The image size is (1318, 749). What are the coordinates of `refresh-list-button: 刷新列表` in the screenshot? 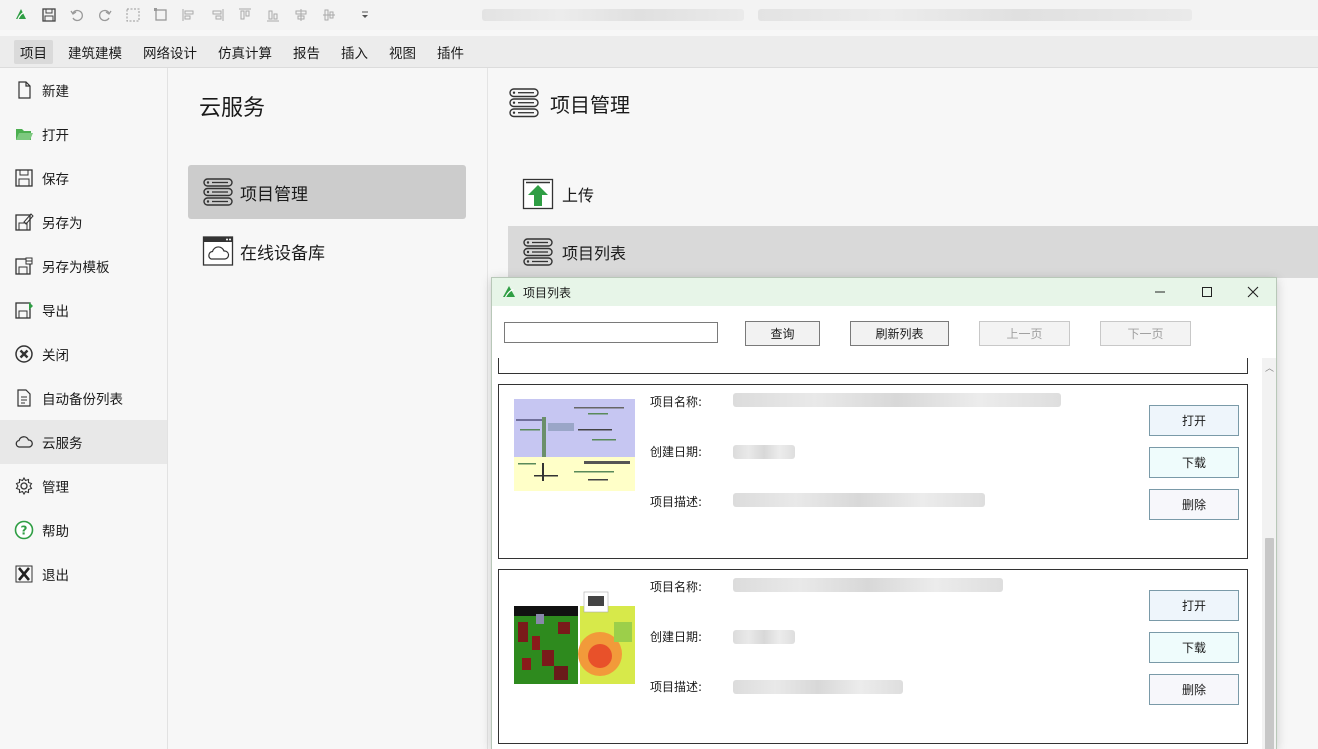 It's located at (899, 333).